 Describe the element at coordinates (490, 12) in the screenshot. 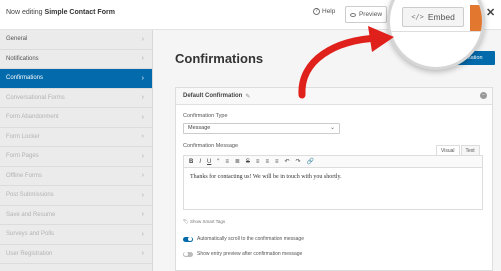

I see `close-icon: ✕` at that location.